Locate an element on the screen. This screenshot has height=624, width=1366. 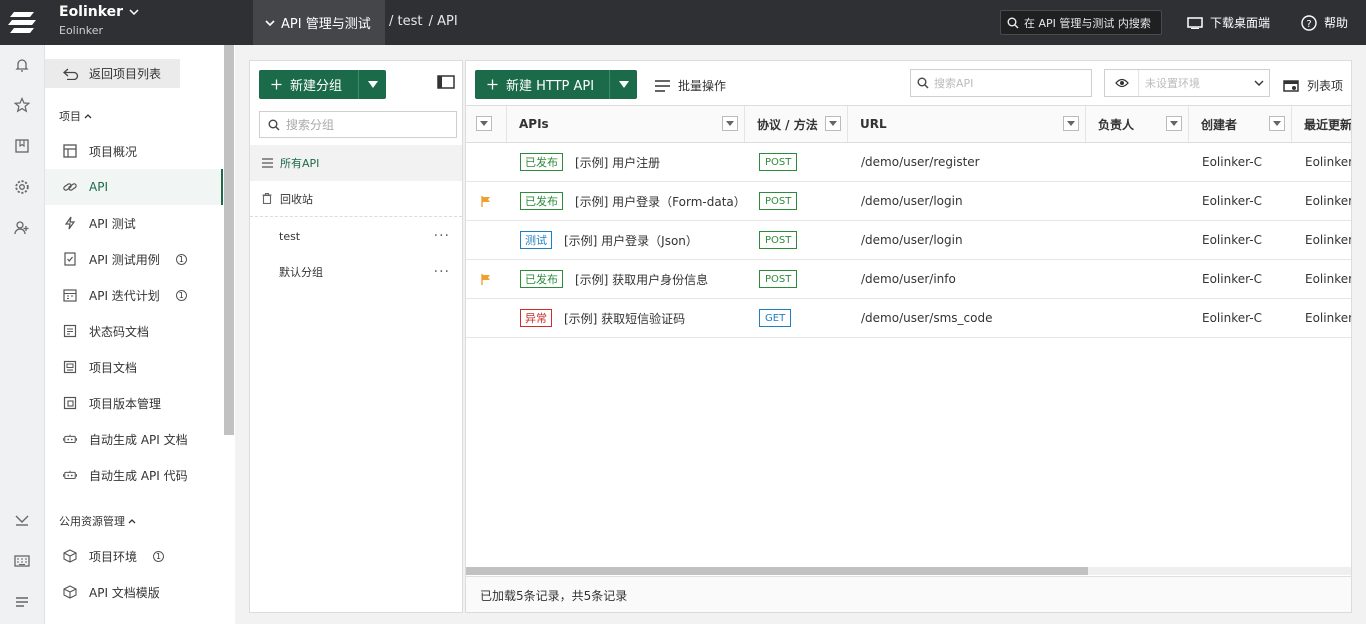
new-api-dropdown is located at coordinates (623, 84).